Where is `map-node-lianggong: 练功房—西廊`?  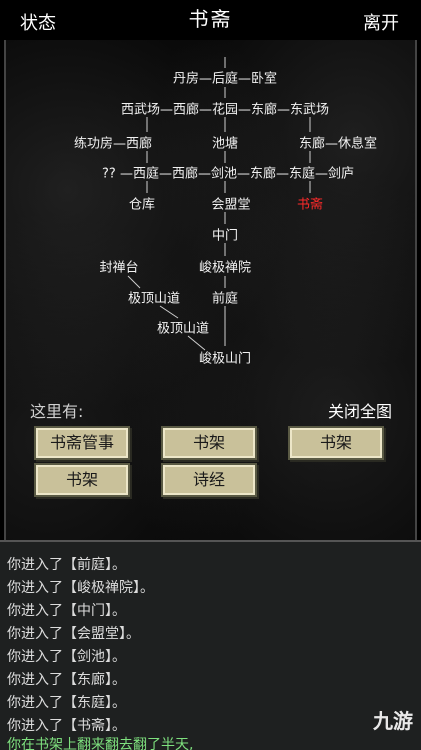
map-node-lianggong: 练功房—西廊 is located at coordinates (113, 144).